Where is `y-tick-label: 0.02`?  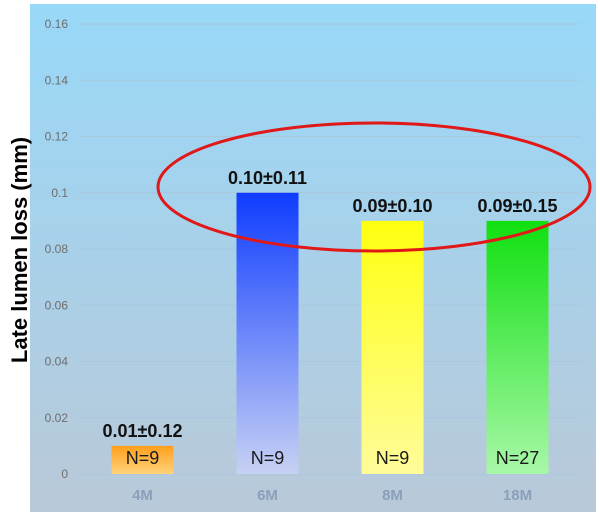 y-tick-label: 0.02 is located at coordinates (57, 418).